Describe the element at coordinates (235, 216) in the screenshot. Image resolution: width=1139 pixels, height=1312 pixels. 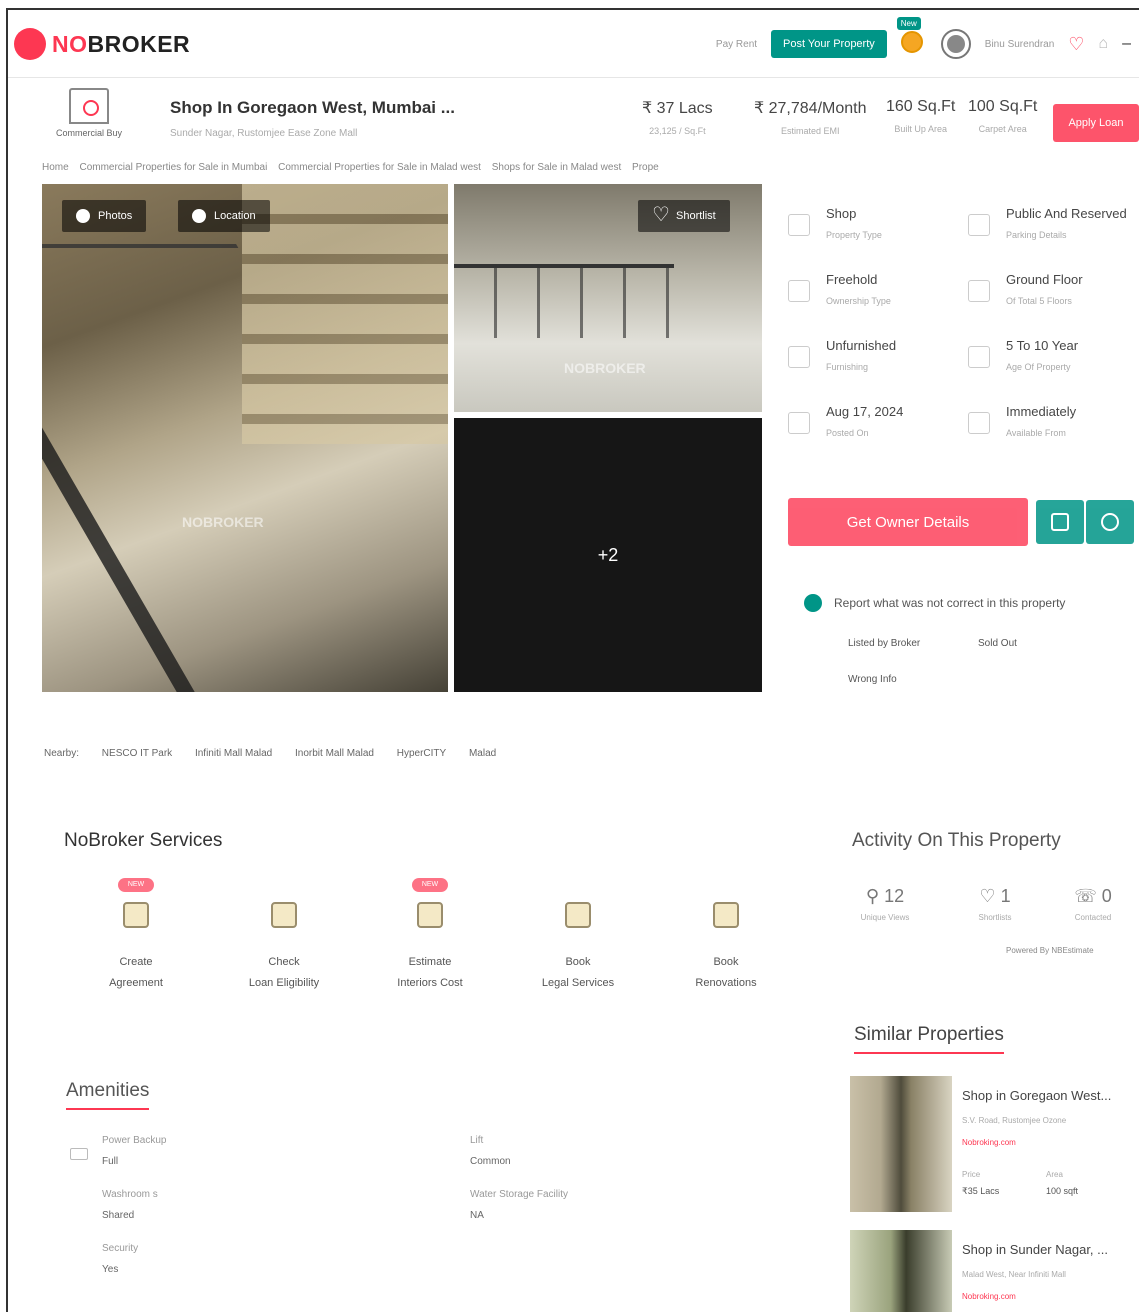
I see `location-label: Location` at that location.